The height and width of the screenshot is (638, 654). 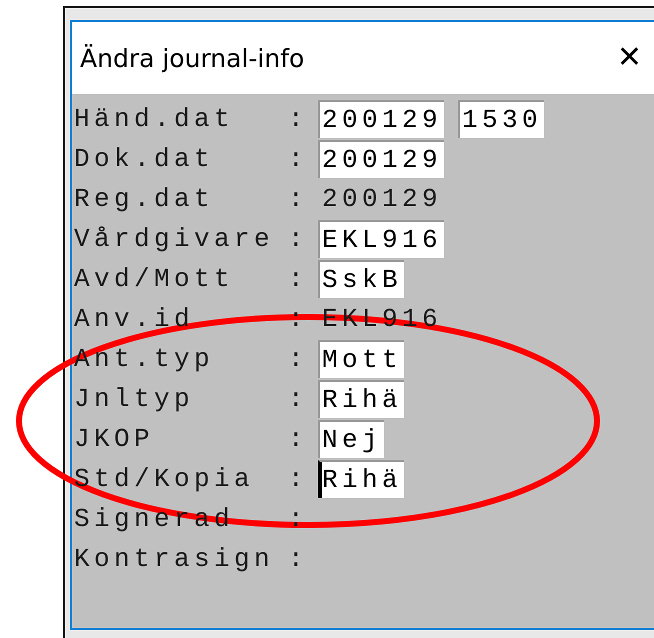 What do you see at coordinates (361, 279) in the screenshot?
I see `input-field: SskB` at bounding box center [361, 279].